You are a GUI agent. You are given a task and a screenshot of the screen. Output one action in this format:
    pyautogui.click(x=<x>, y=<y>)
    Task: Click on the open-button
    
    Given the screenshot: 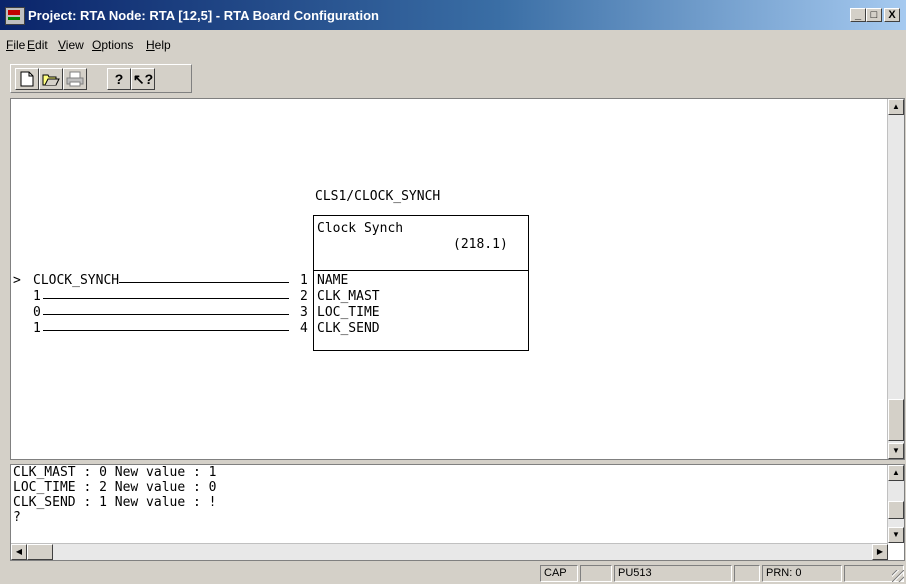 What is the action you would take?
    pyautogui.click(x=51, y=79)
    